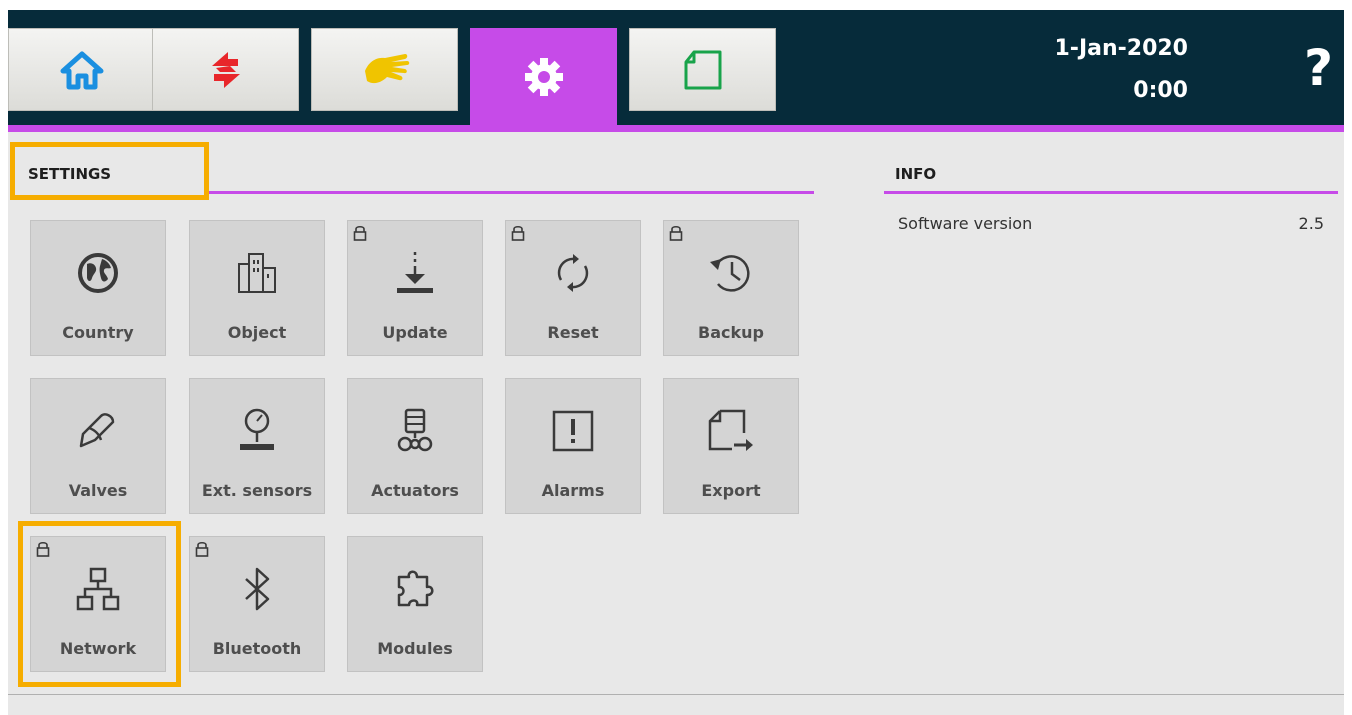 The height and width of the screenshot is (715, 1352). What do you see at coordinates (731, 332) in the screenshot?
I see `tile-label: Backup` at bounding box center [731, 332].